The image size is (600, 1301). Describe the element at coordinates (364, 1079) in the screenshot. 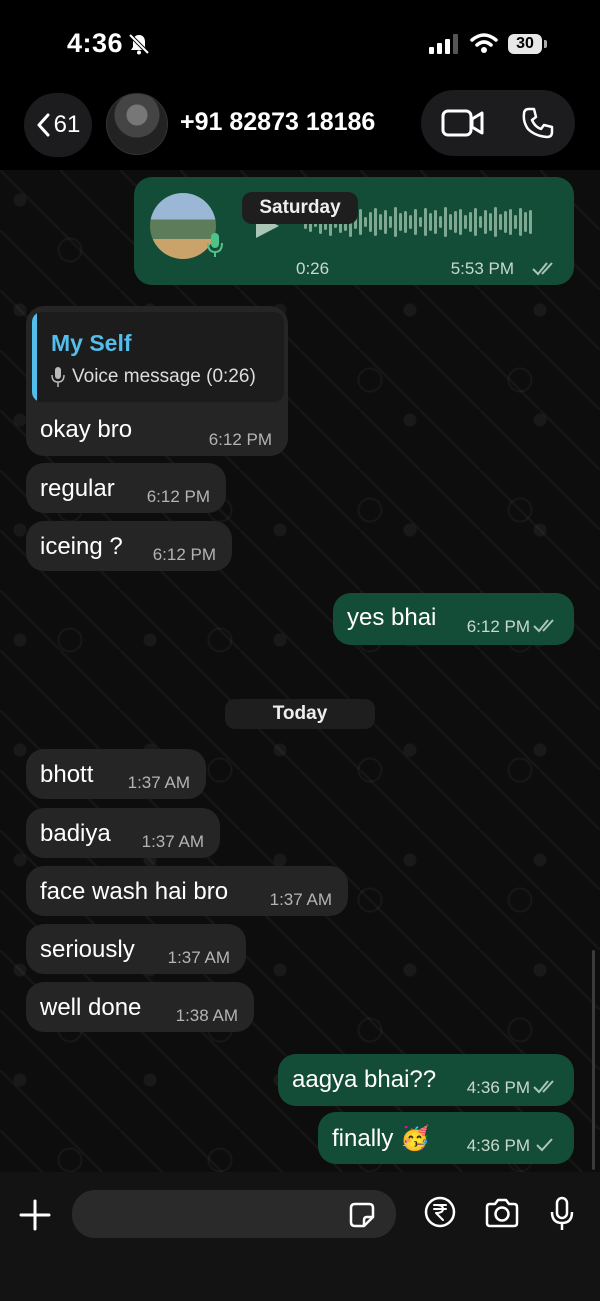

I see `message-text: aagya bhai??` at that location.